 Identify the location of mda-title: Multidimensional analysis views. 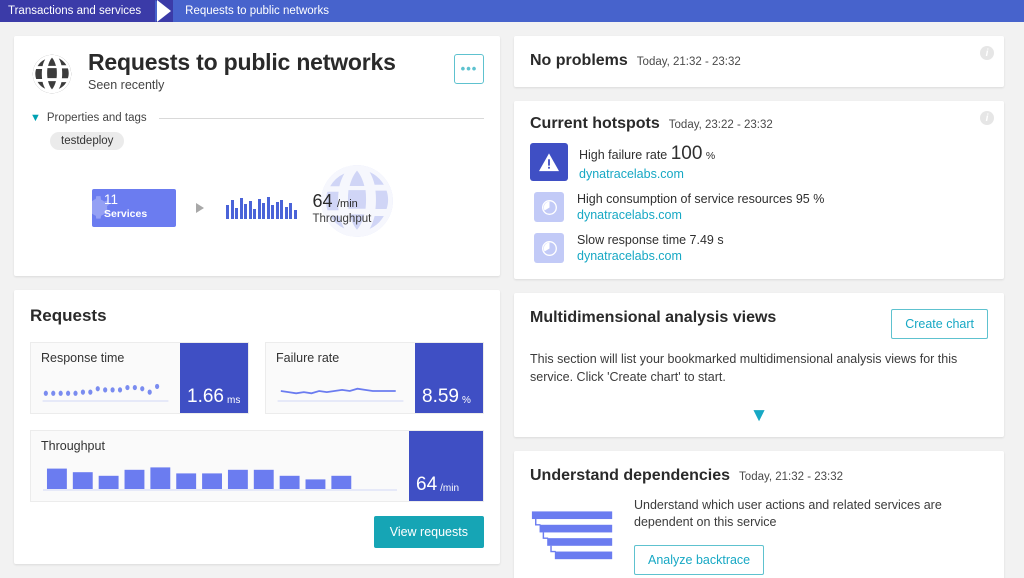
(653, 317).